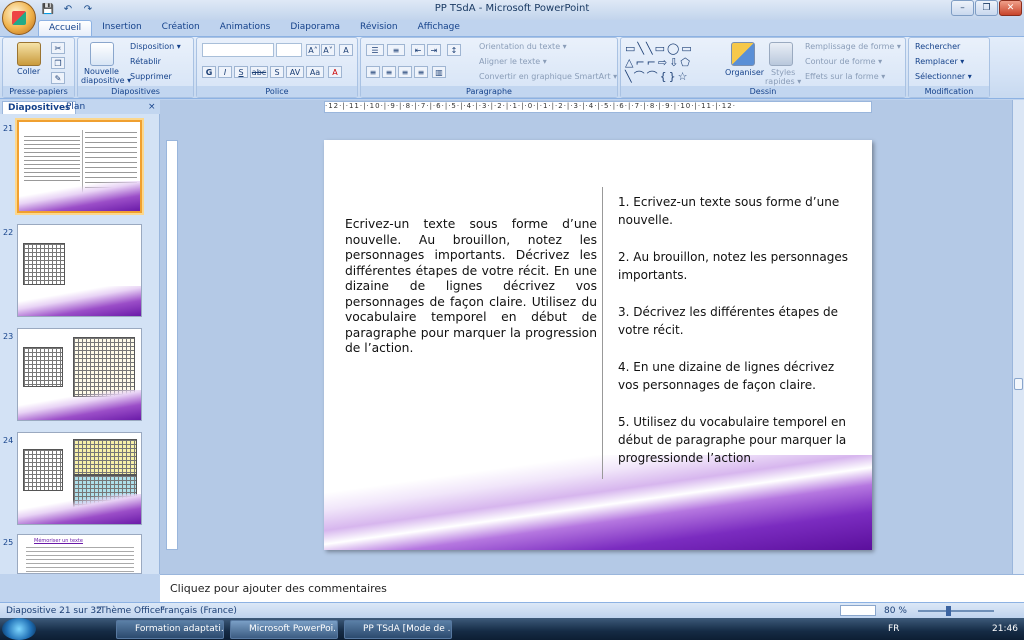 The image size is (1024, 640). What do you see at coordinates (743, 54) in the screenshot?
I see `arrange-icon` at bounding box center [743, 54].